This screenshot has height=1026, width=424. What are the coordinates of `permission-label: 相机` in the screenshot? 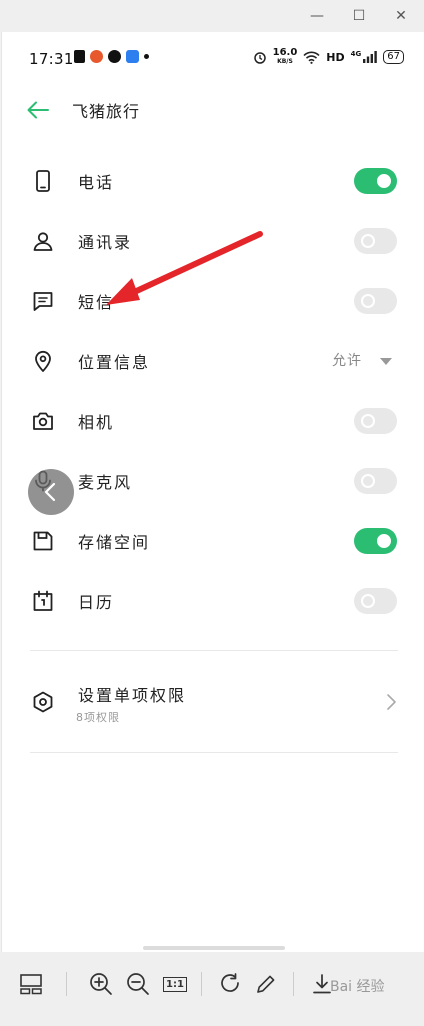 It's located at (96, 422).